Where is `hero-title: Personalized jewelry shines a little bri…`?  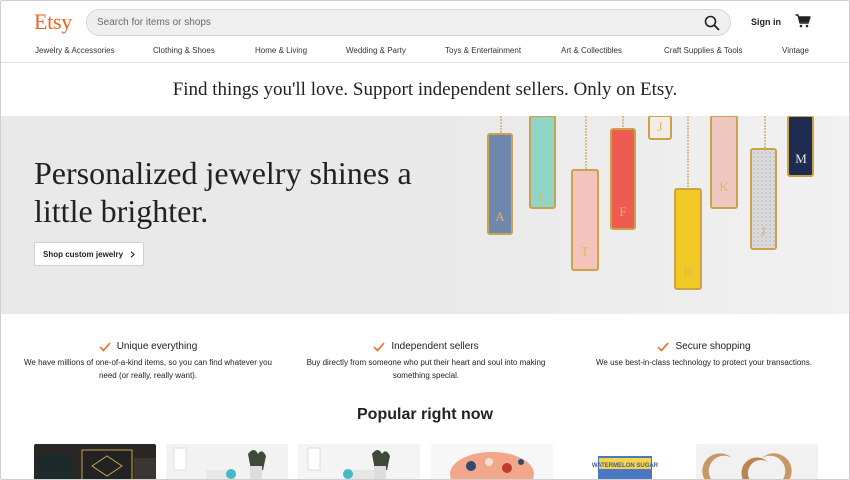
hero-title: Personalized jewelry shines a little bri… is located at coordinates (223, 192).